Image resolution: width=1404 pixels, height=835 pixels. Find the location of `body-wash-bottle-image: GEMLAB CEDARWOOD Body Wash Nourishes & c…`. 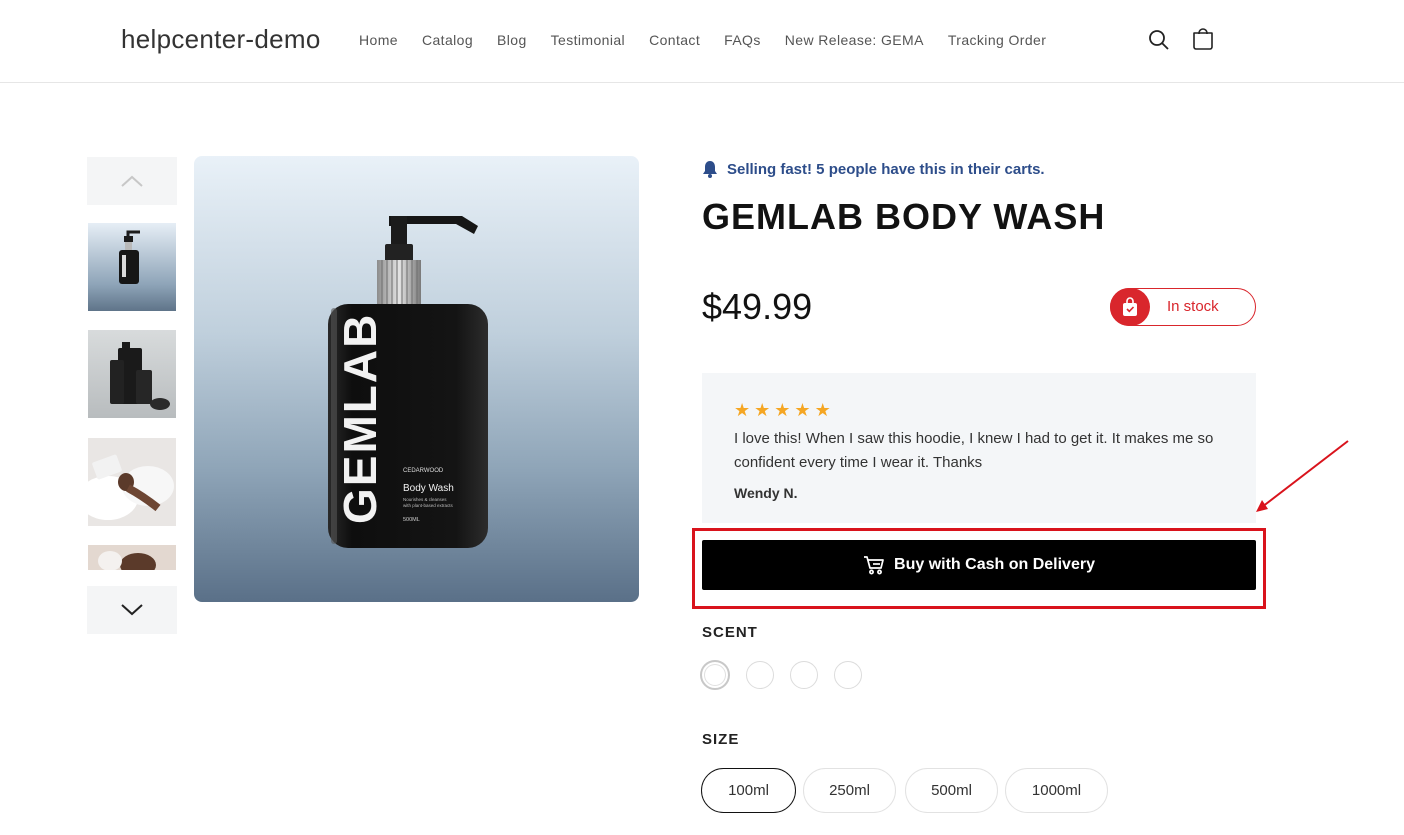

body-wash-bottle-image: GEMLAB CEDARWOOD Body Wash Nourishes & c… is located at coordinates (408, 382).